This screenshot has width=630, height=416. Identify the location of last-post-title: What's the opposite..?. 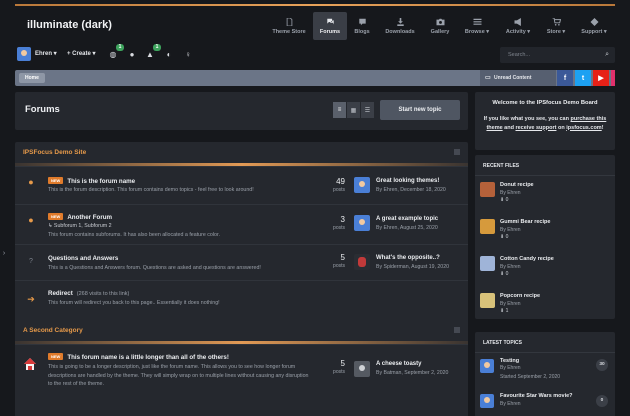
(408, 258).